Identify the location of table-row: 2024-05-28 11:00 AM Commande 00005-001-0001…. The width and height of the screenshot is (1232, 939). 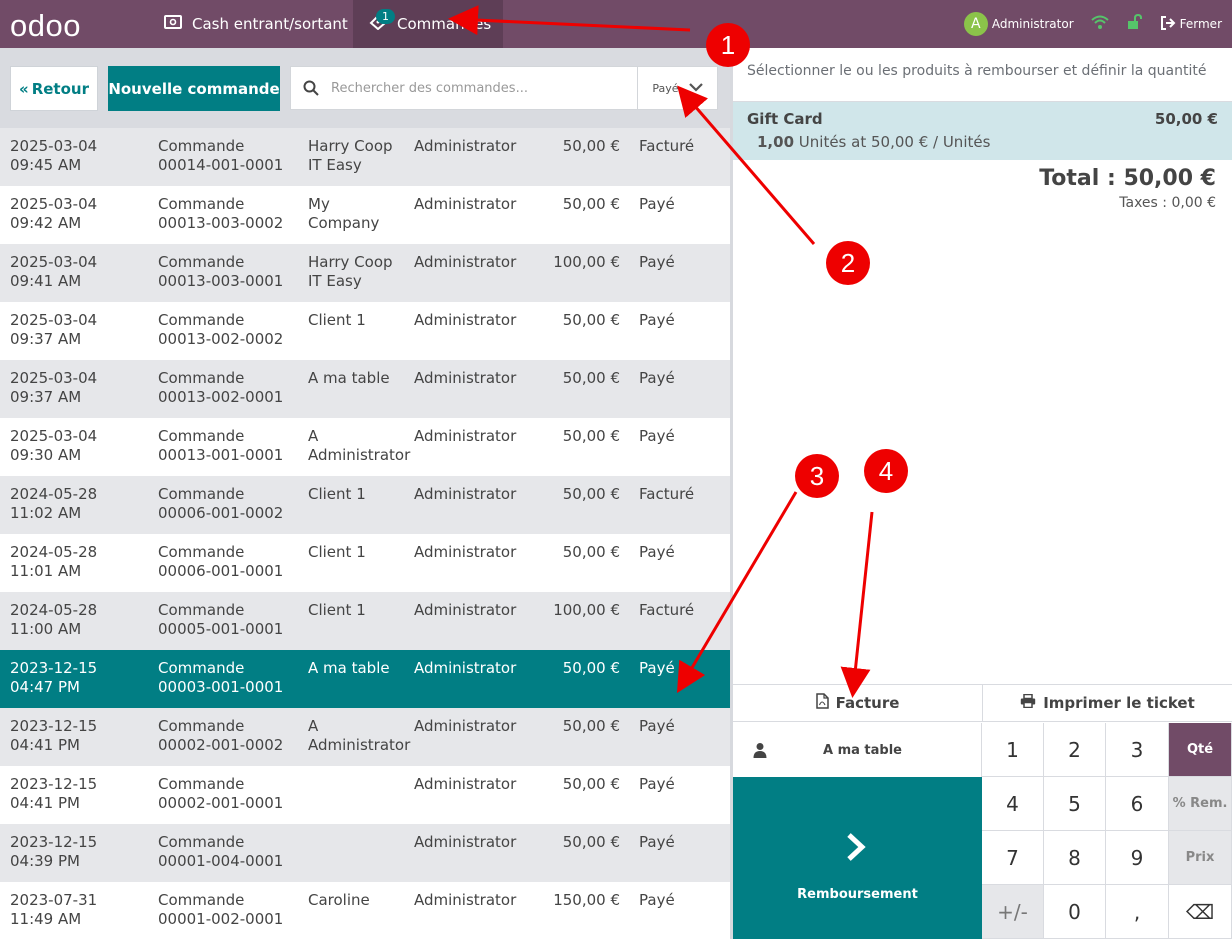
(365, 621).